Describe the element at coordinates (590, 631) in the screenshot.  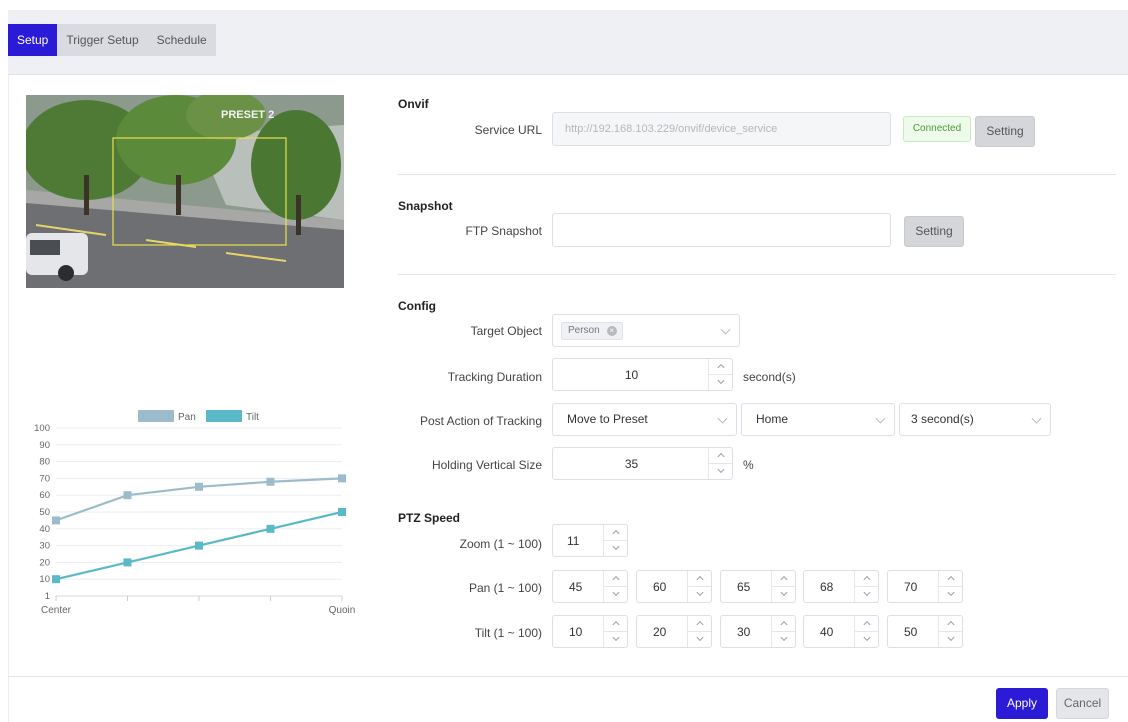
I see `tilt-stepper-1: 10` at that location.